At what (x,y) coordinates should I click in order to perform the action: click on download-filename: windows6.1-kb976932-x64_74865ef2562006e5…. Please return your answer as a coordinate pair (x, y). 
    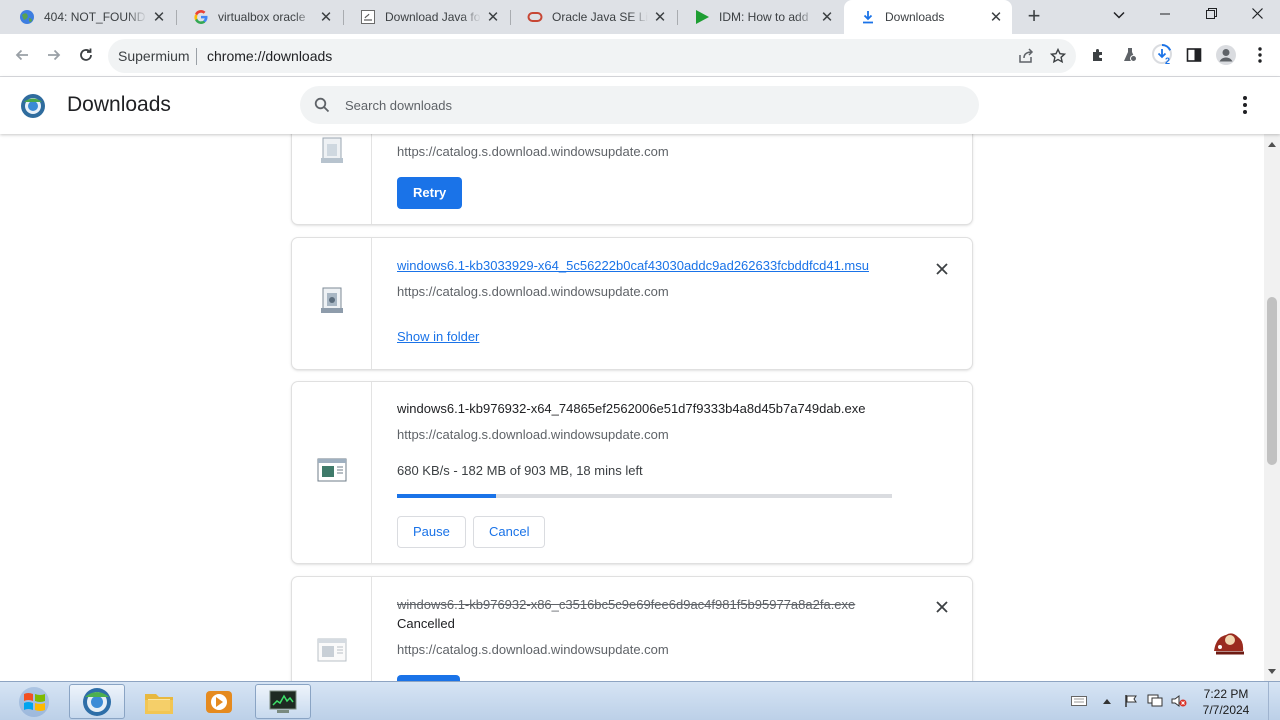
    Looking at the image, I should click on (631, 408).